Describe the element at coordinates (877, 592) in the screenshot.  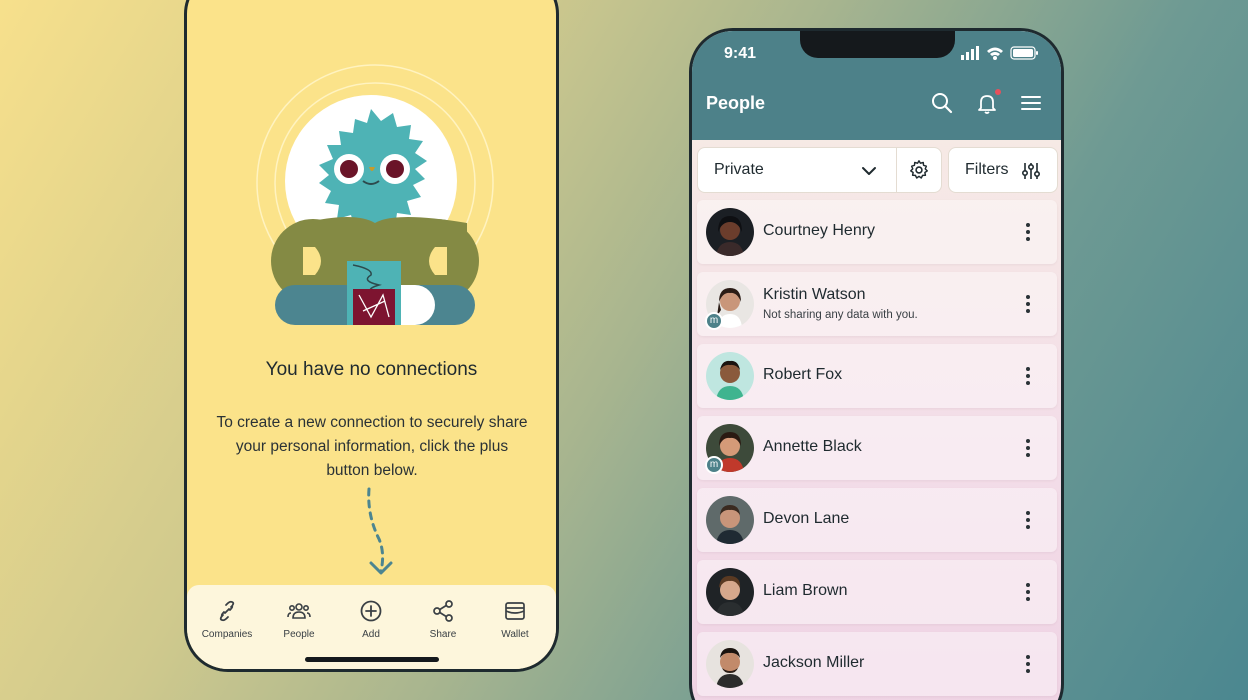
I see `list-item: Liam Brown` at that location.